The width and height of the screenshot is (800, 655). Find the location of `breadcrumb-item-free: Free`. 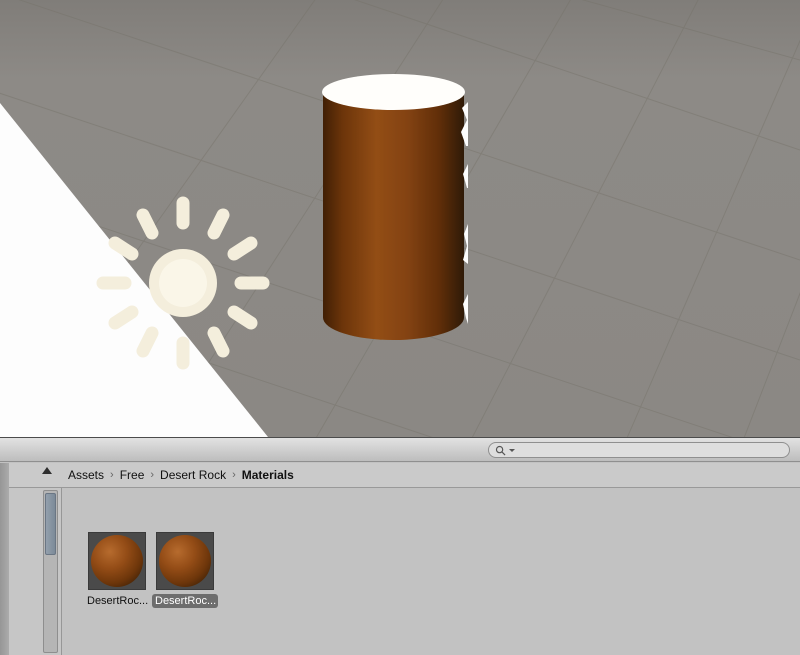

breadcrumb-item-free: Free is located at coordinates (132, 475).